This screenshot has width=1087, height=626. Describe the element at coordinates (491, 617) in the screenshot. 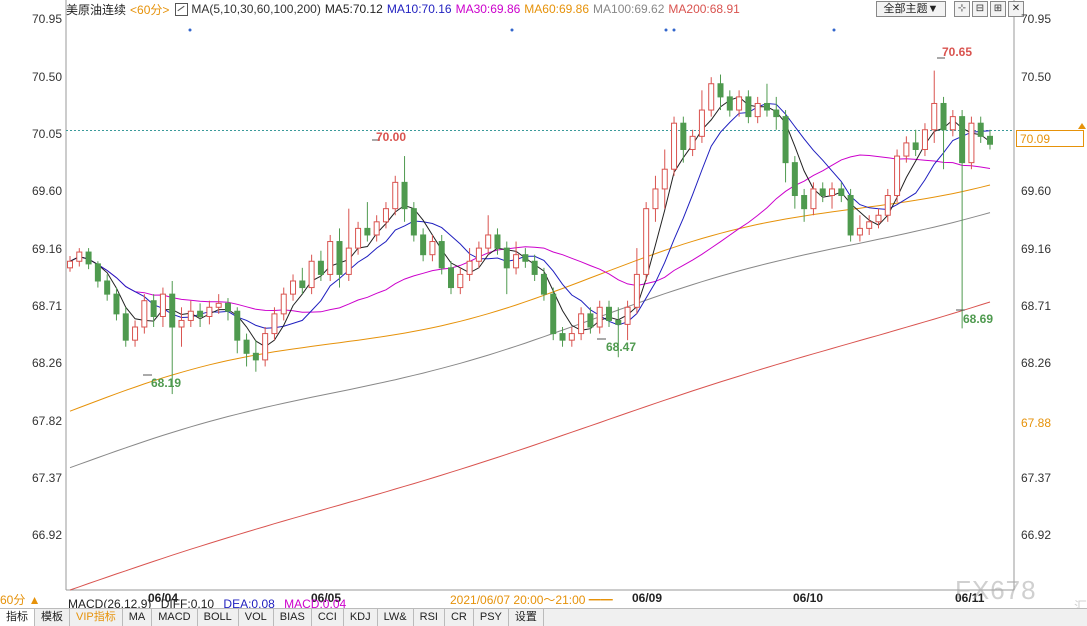

I see `tab-psy: PSY` at that location.